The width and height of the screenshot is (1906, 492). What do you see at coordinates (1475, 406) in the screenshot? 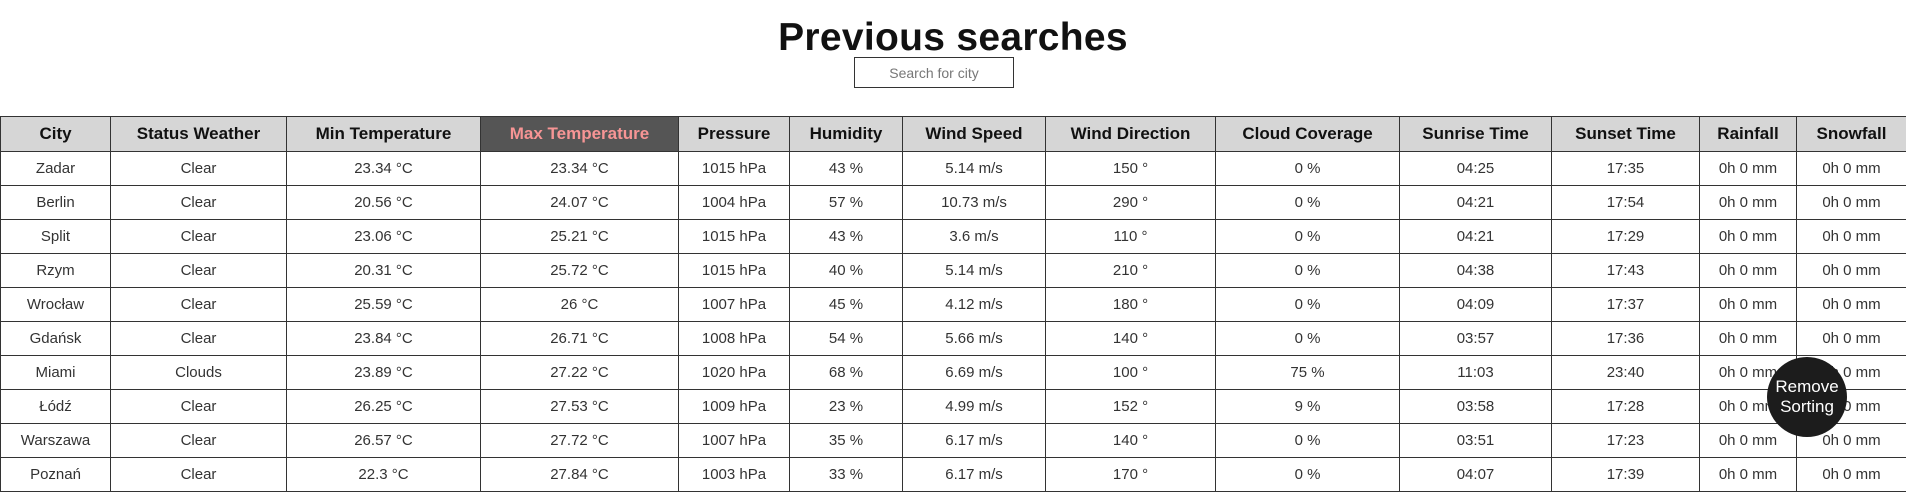
I see `cell-sunrise: 03:58` at bounding box center [1475, 406].